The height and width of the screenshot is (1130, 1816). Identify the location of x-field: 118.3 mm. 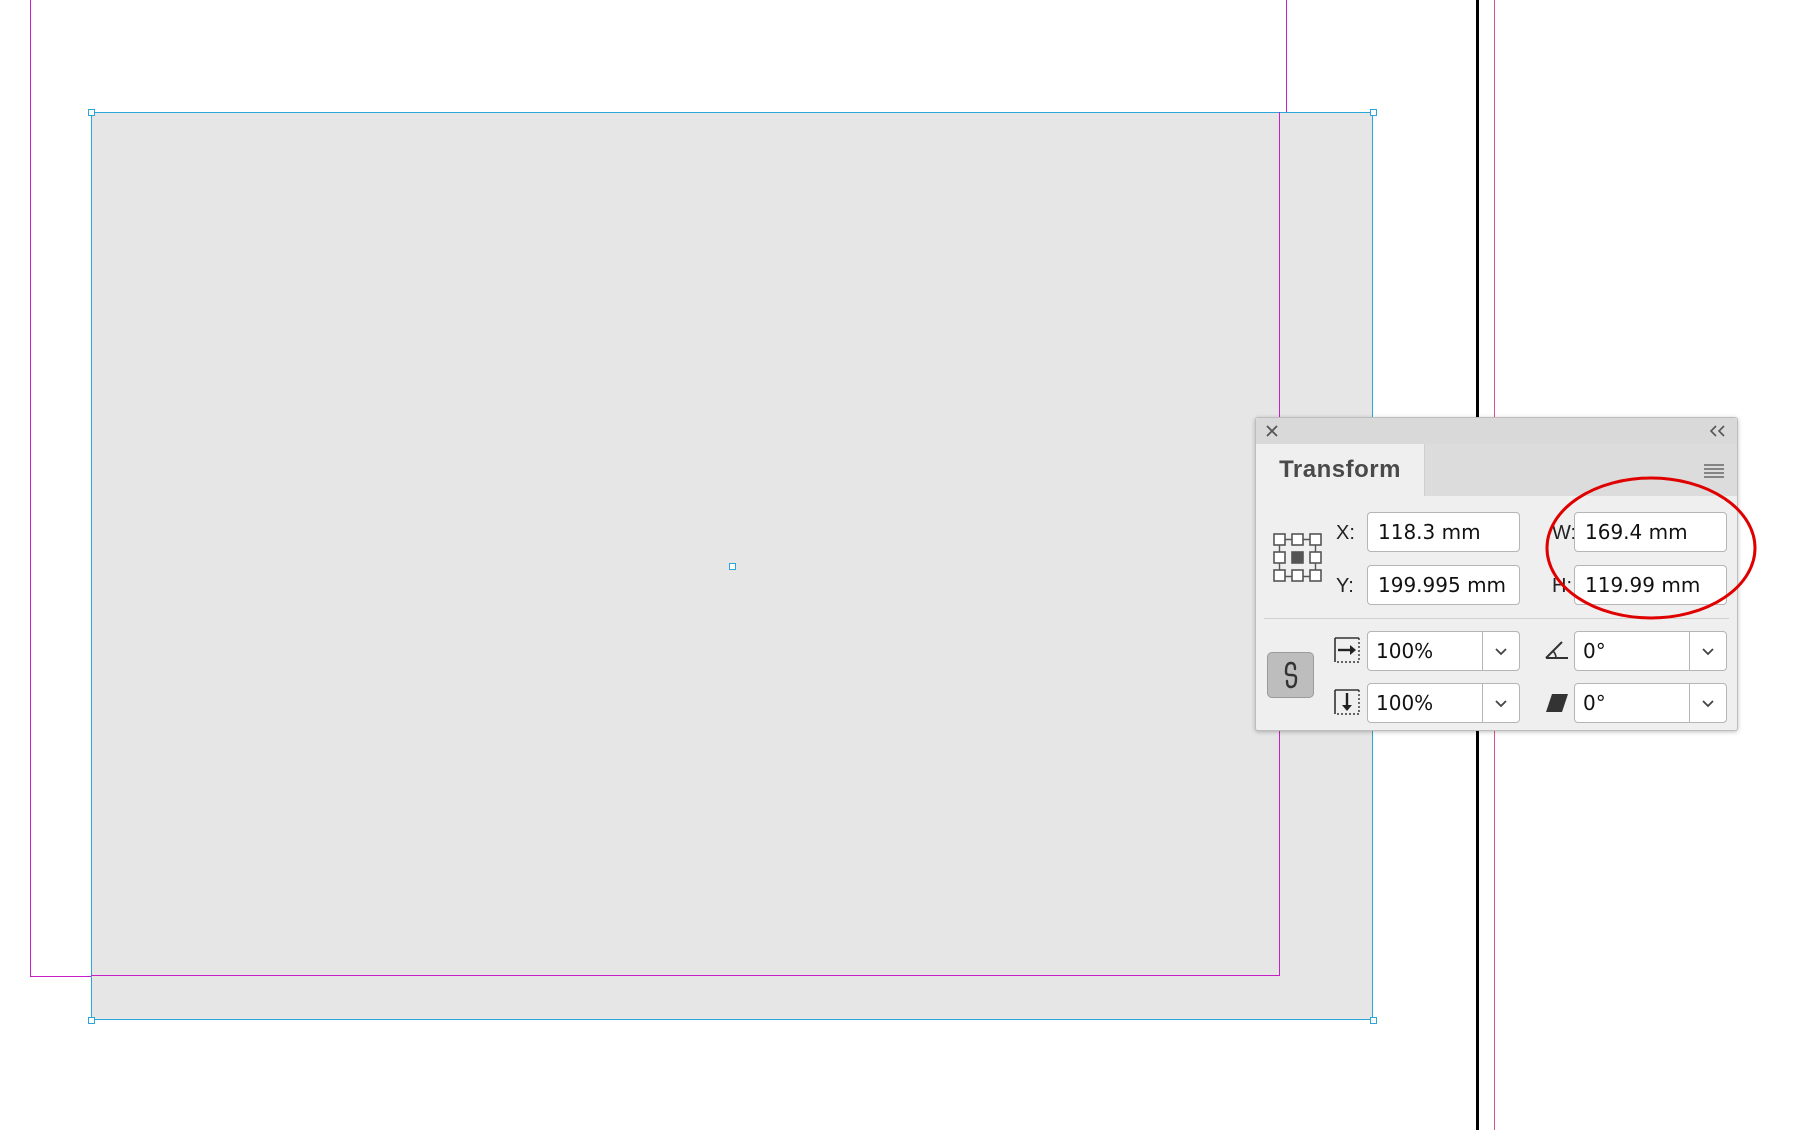
(1443, 532).